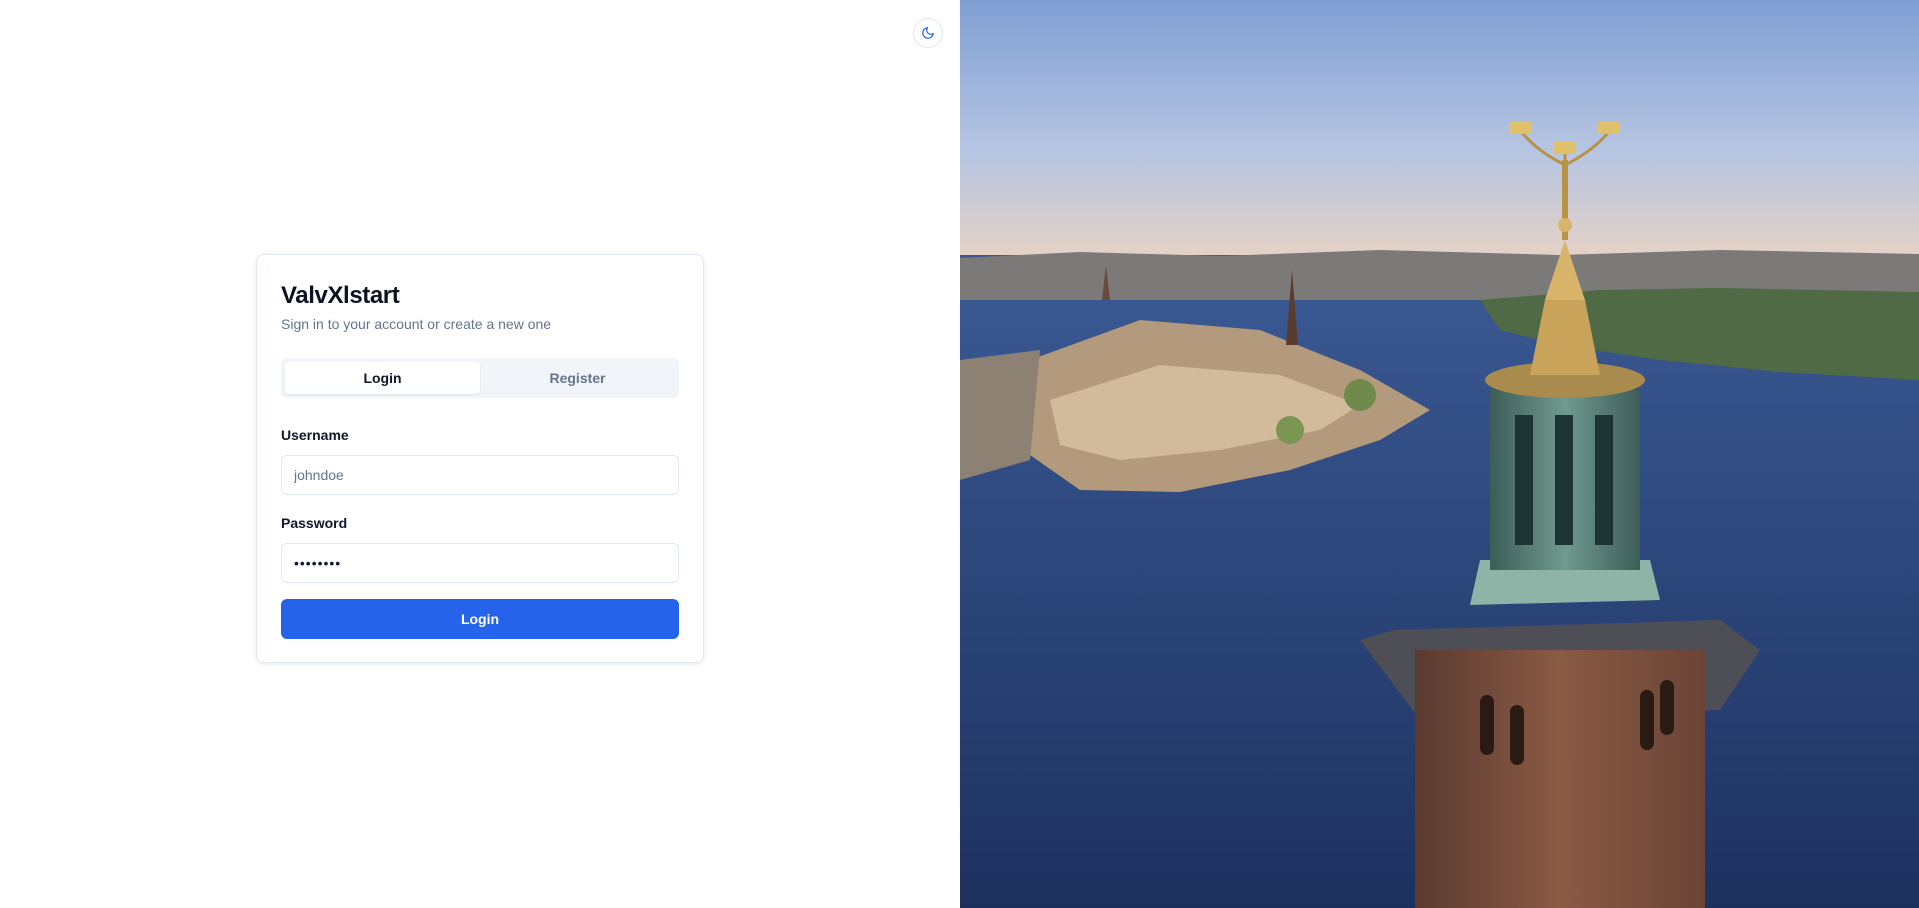 This screenshot has width=1919, height=908. Describe the element at coordinates (340, 295) in the screenshot. I see `app-title: ValvXlstart` at that location.